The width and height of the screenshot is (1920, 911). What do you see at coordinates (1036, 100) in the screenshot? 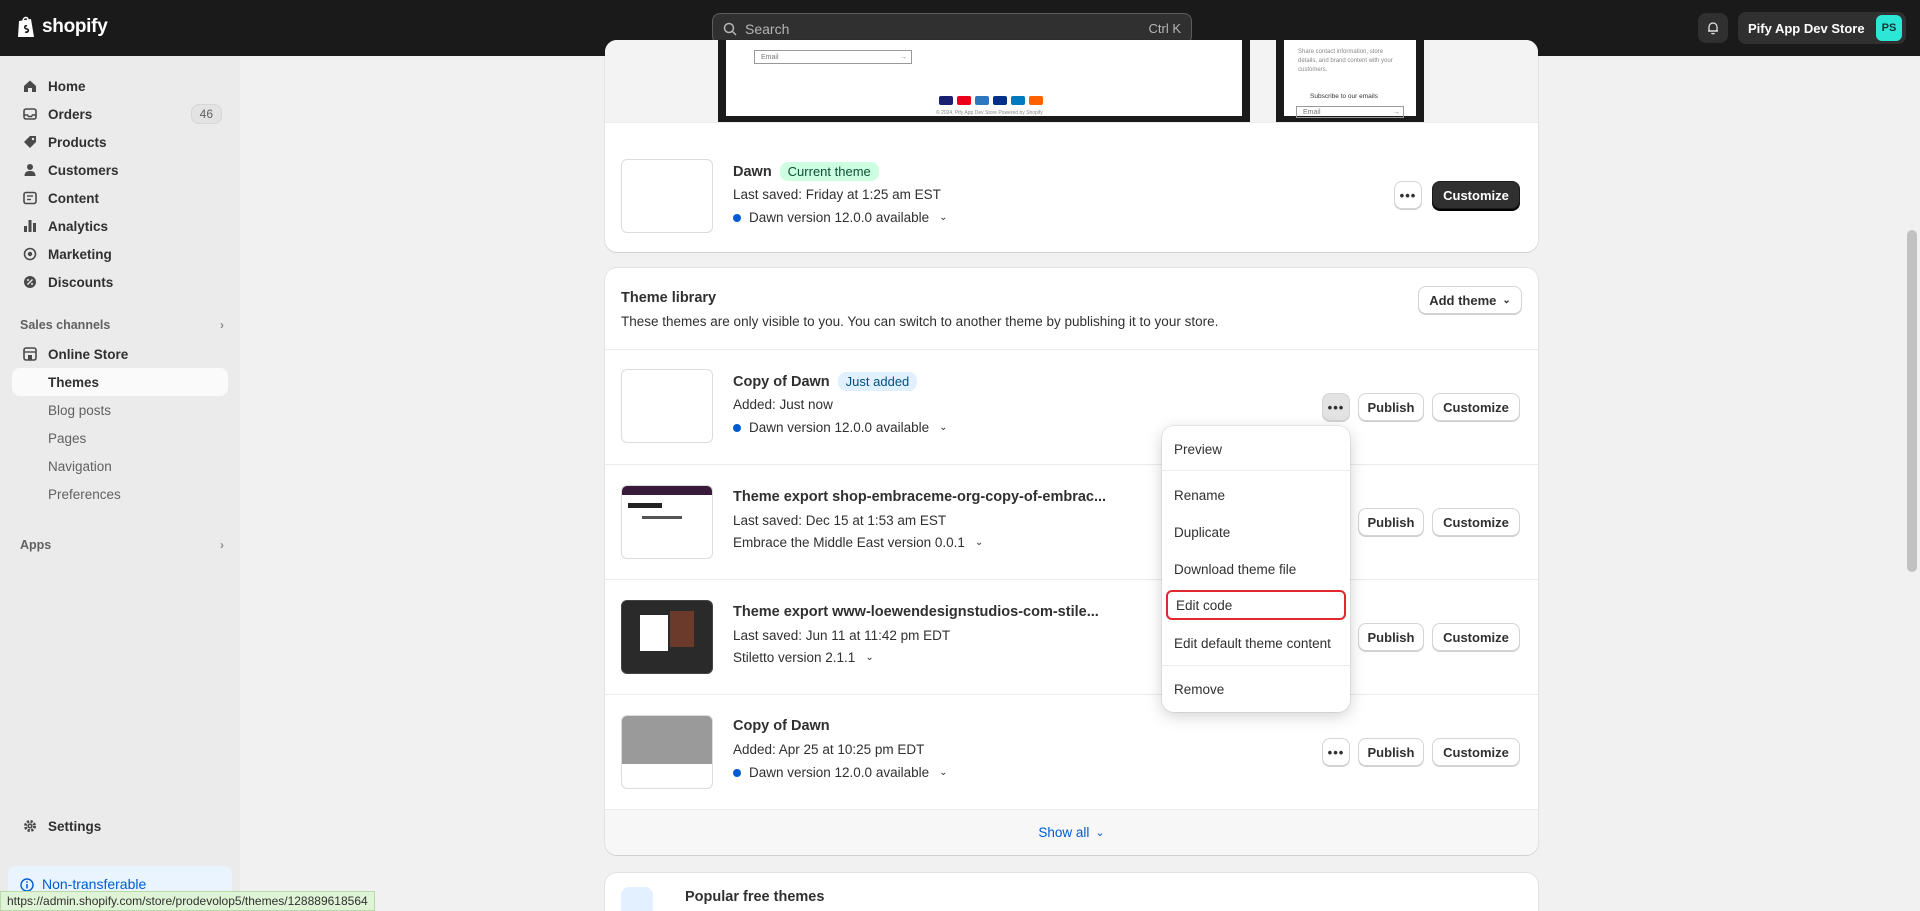
I see `discover-icon` at bounding box center [1036, 100].